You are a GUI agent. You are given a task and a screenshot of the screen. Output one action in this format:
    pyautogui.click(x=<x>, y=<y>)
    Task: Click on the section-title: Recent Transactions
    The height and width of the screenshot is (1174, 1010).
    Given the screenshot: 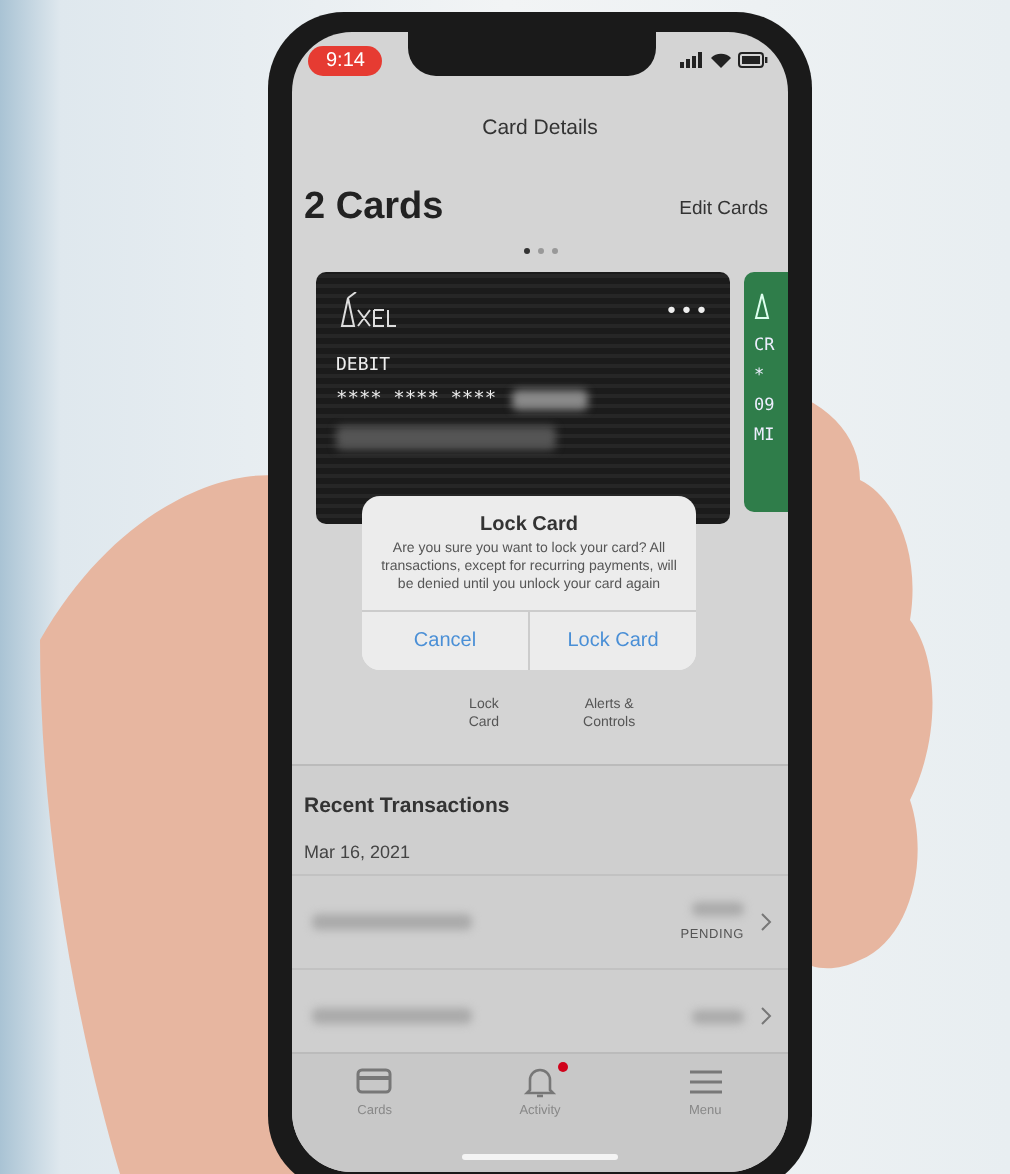 What is the action you would take?
    pyautogui.click(x=407, y=806)
    